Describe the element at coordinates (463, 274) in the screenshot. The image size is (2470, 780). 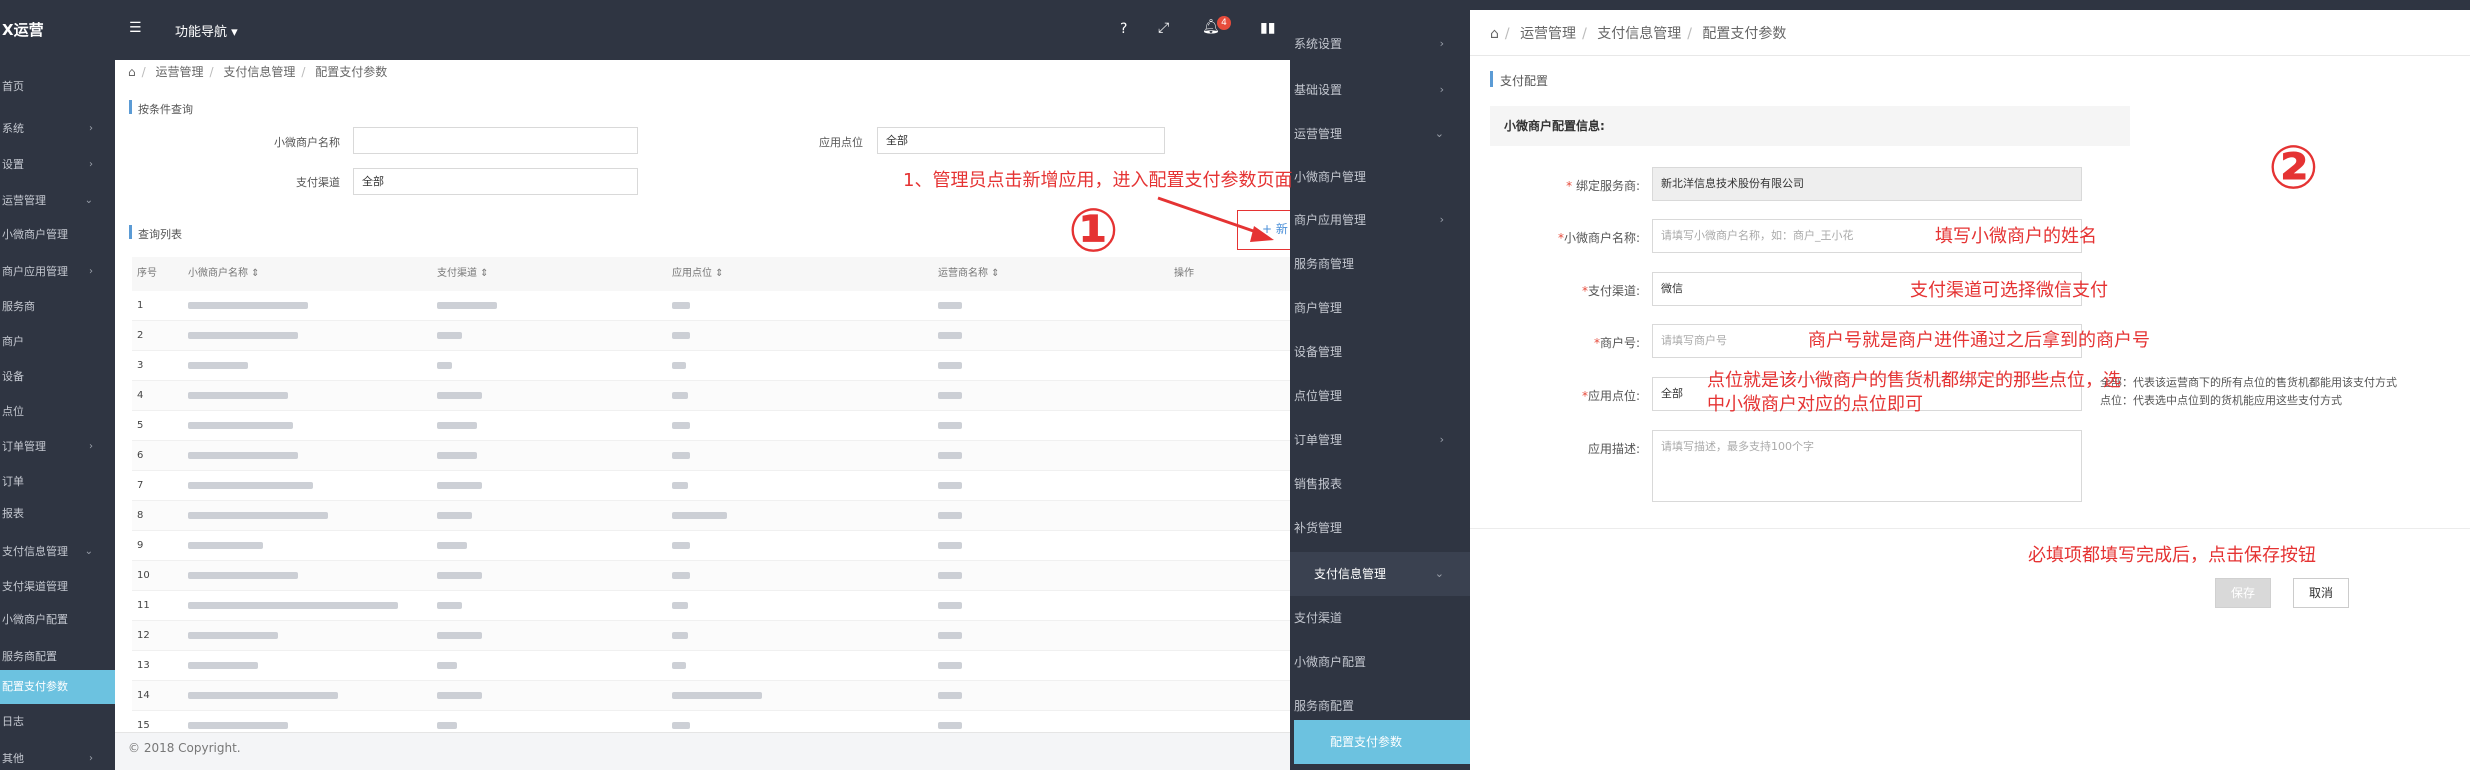
I see `column-header: 支付渠道 ⇕` at that location.